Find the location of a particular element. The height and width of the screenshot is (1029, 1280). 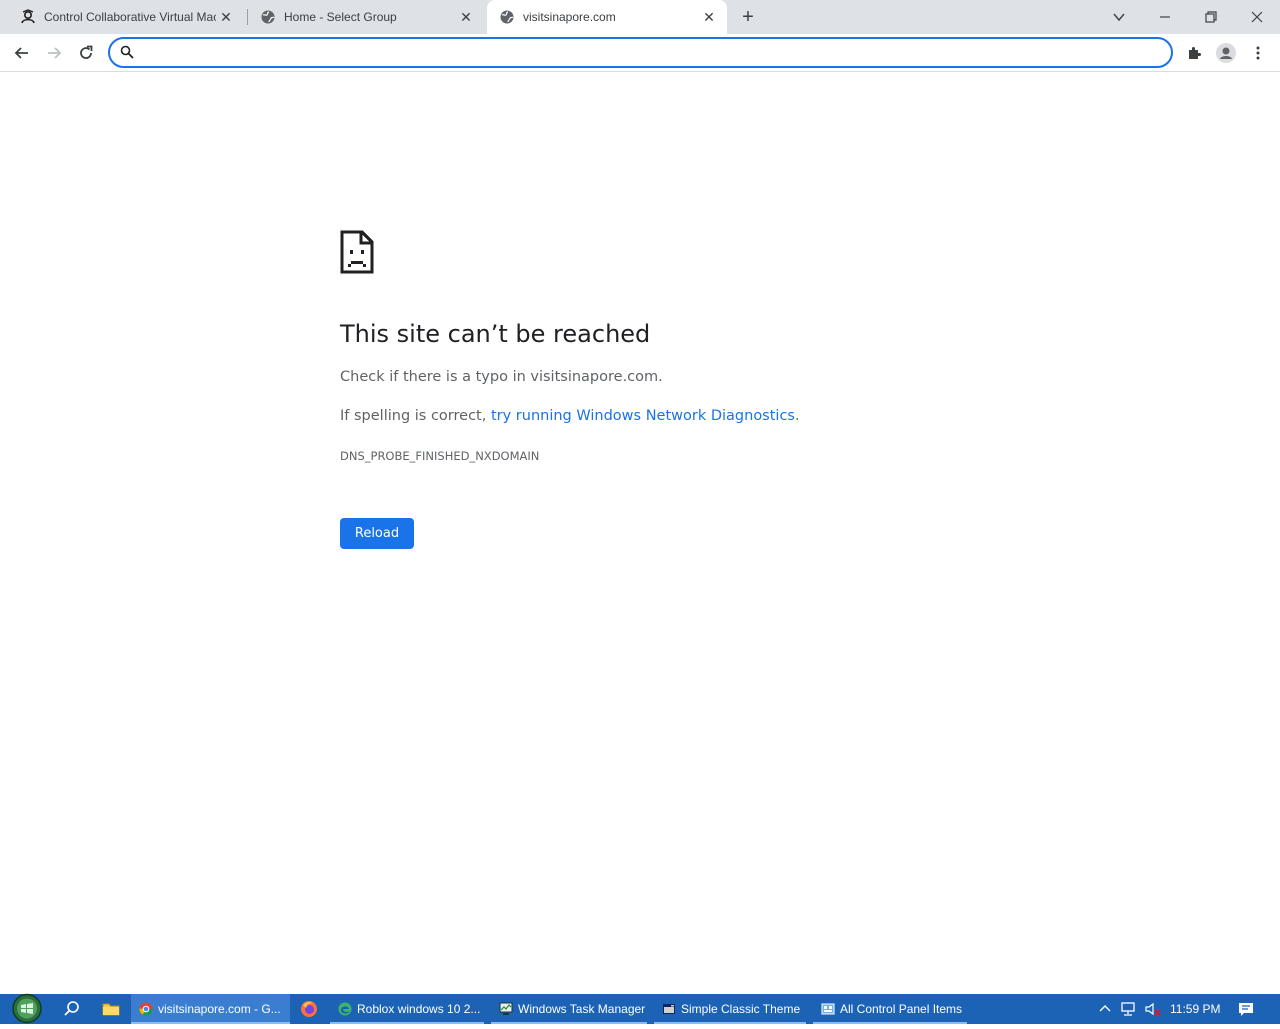

reload-button: Reload is located at coordinates (377, 533).